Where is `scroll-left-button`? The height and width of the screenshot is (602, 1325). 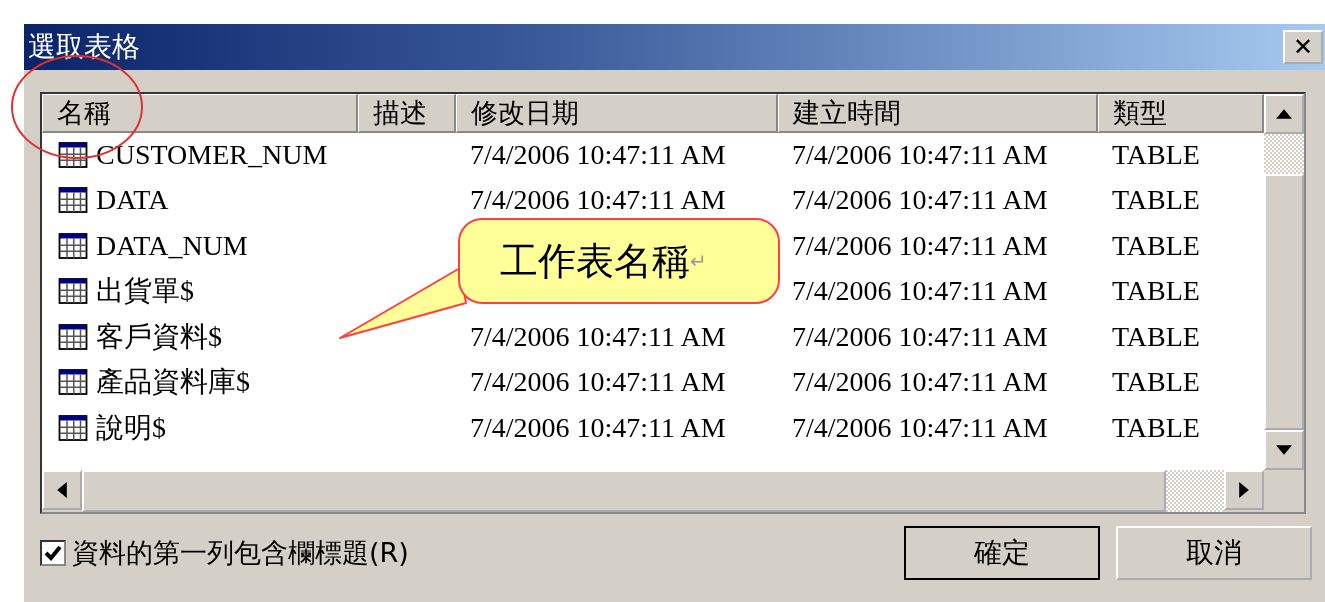
scroll-left-button is located at coordinates (62, 490).